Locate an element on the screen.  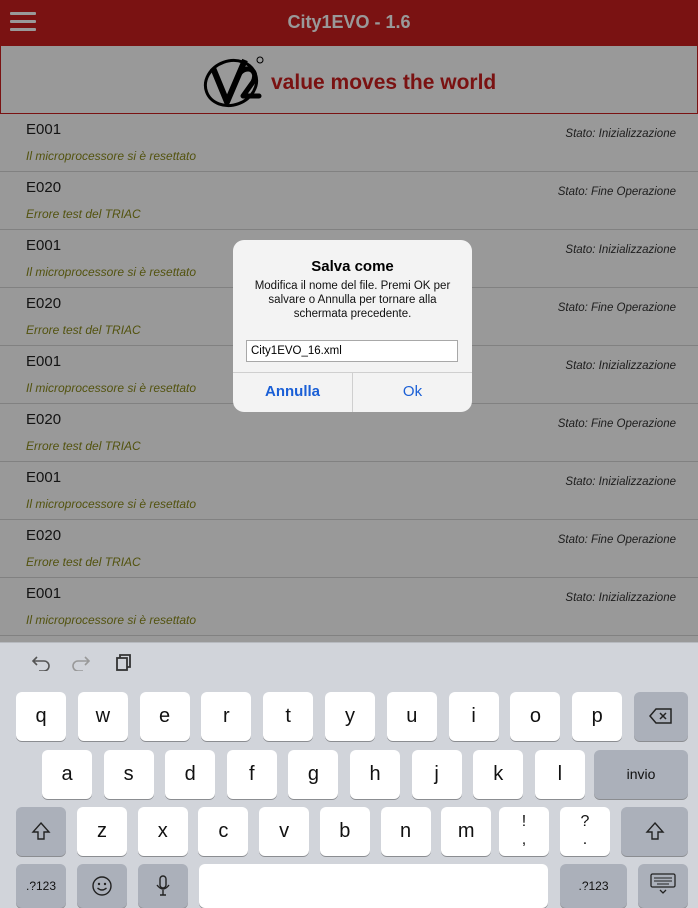
ok-button: Ok is located at coordinates (412, 392).